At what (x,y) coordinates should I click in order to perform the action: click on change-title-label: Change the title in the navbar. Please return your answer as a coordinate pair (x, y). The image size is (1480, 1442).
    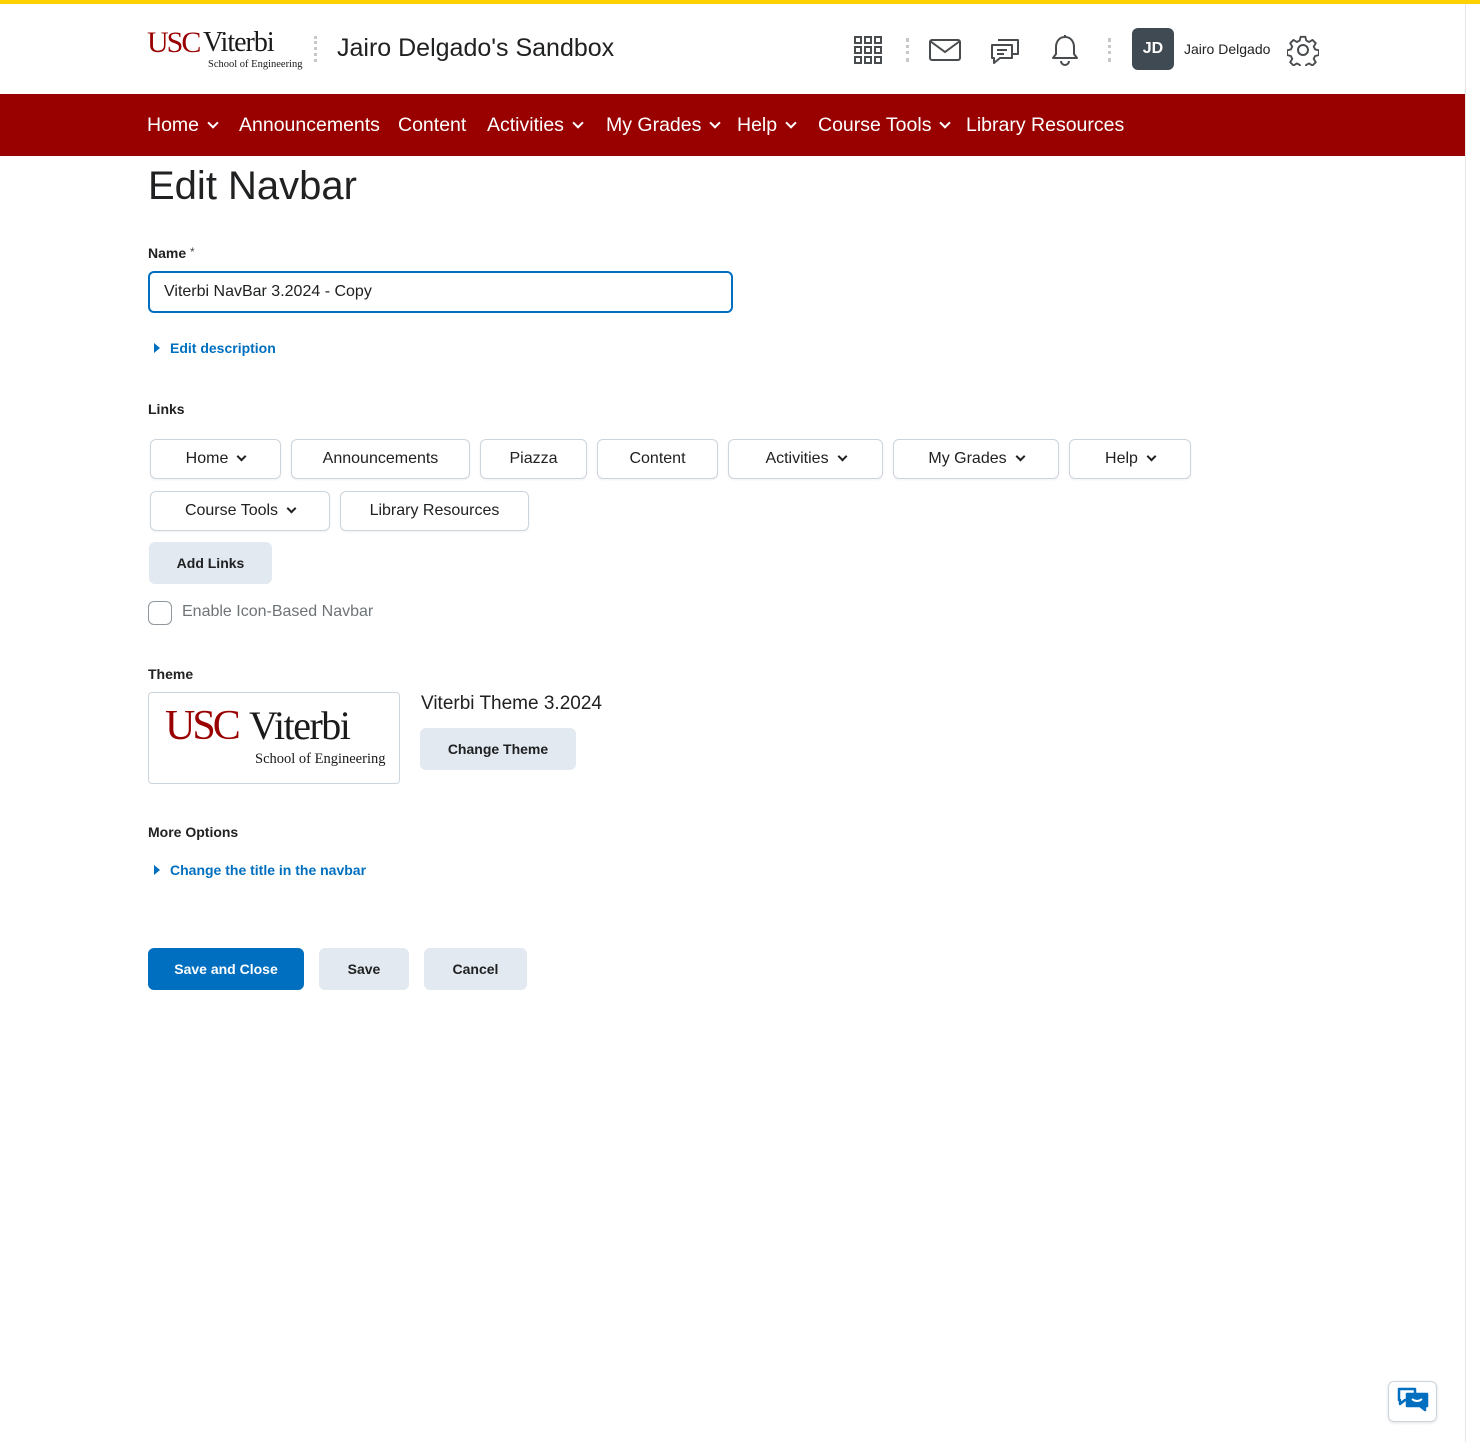
    Looking at the image, I should click on (268, 870).